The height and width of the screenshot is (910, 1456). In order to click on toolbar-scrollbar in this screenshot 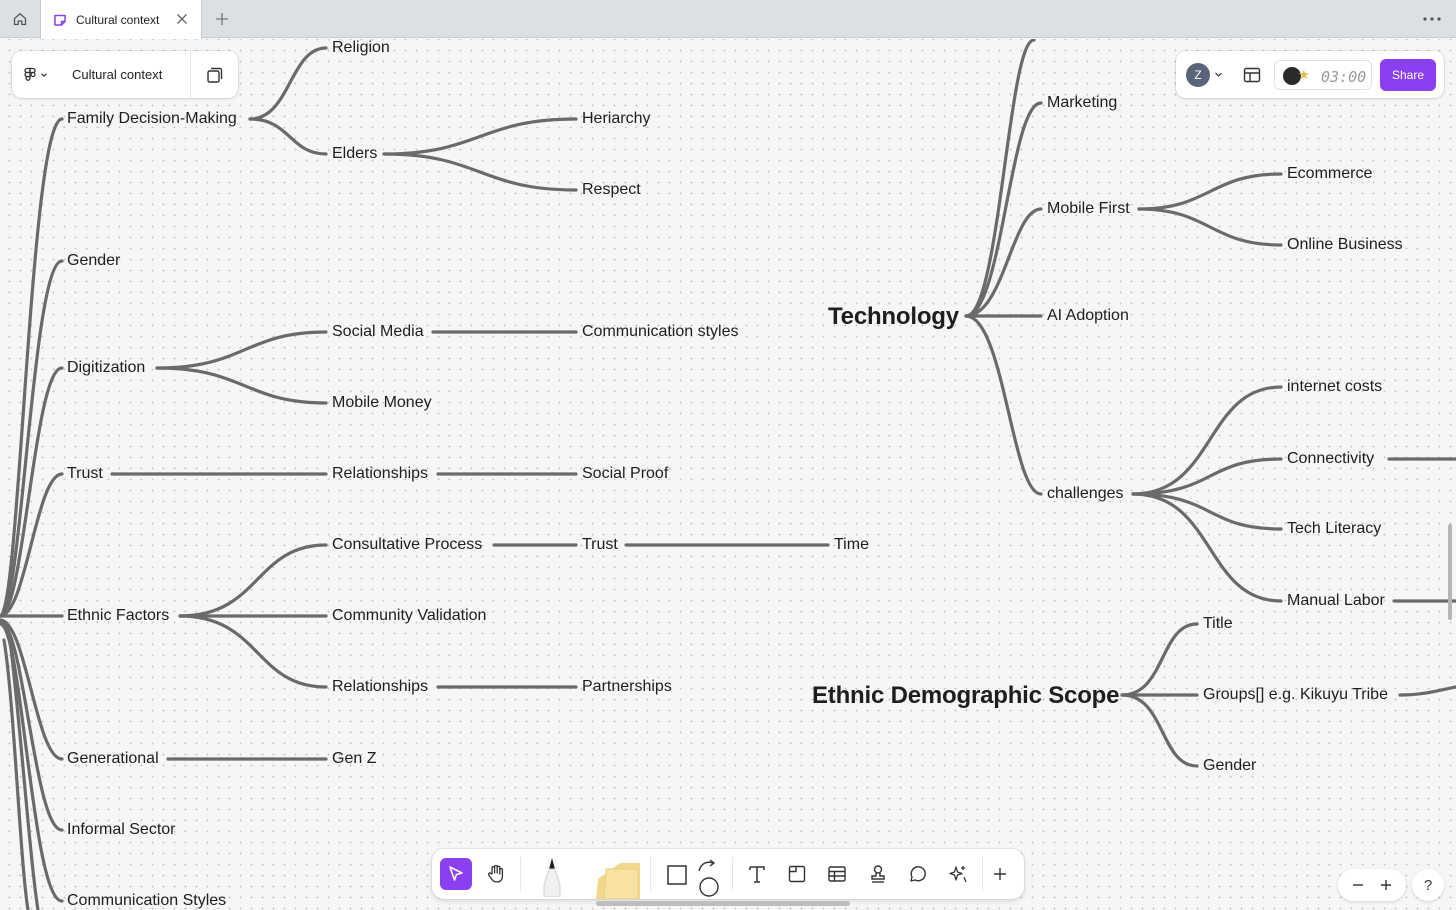, I will do `click(723, 903)`.